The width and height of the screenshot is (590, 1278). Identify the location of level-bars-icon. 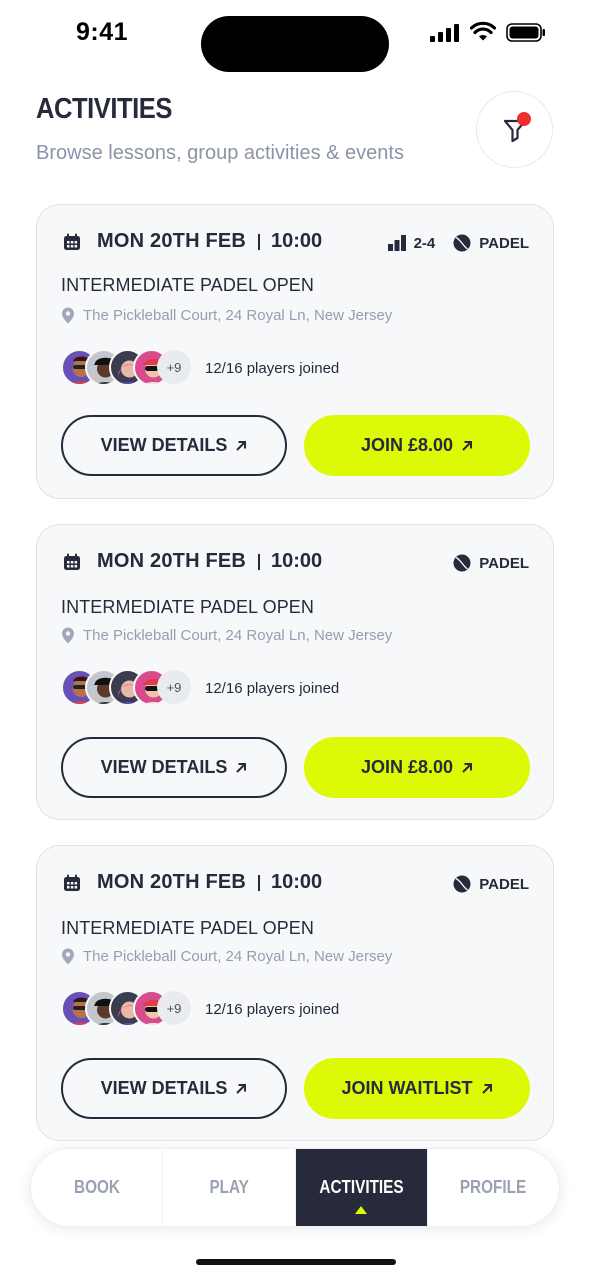
(396, 243).